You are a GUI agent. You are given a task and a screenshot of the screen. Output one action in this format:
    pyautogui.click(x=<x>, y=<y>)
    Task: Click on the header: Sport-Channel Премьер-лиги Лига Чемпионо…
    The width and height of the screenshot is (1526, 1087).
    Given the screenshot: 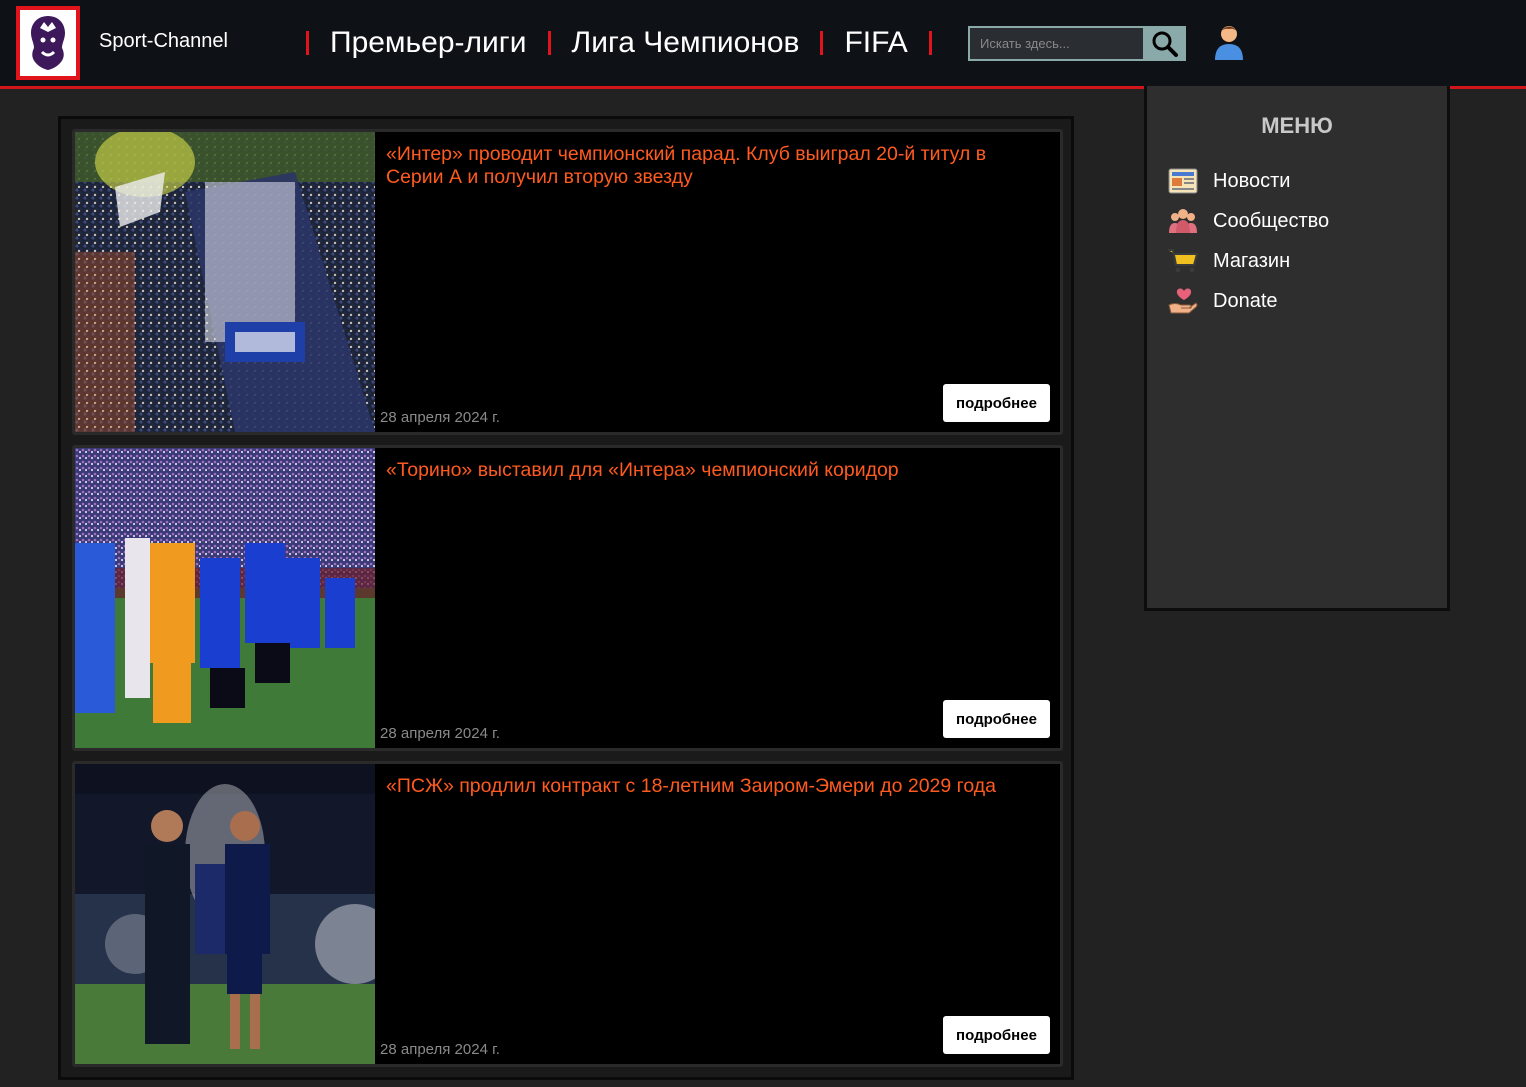 What is the action you would take?
    pyautogui.click(x=763, y=43)
    